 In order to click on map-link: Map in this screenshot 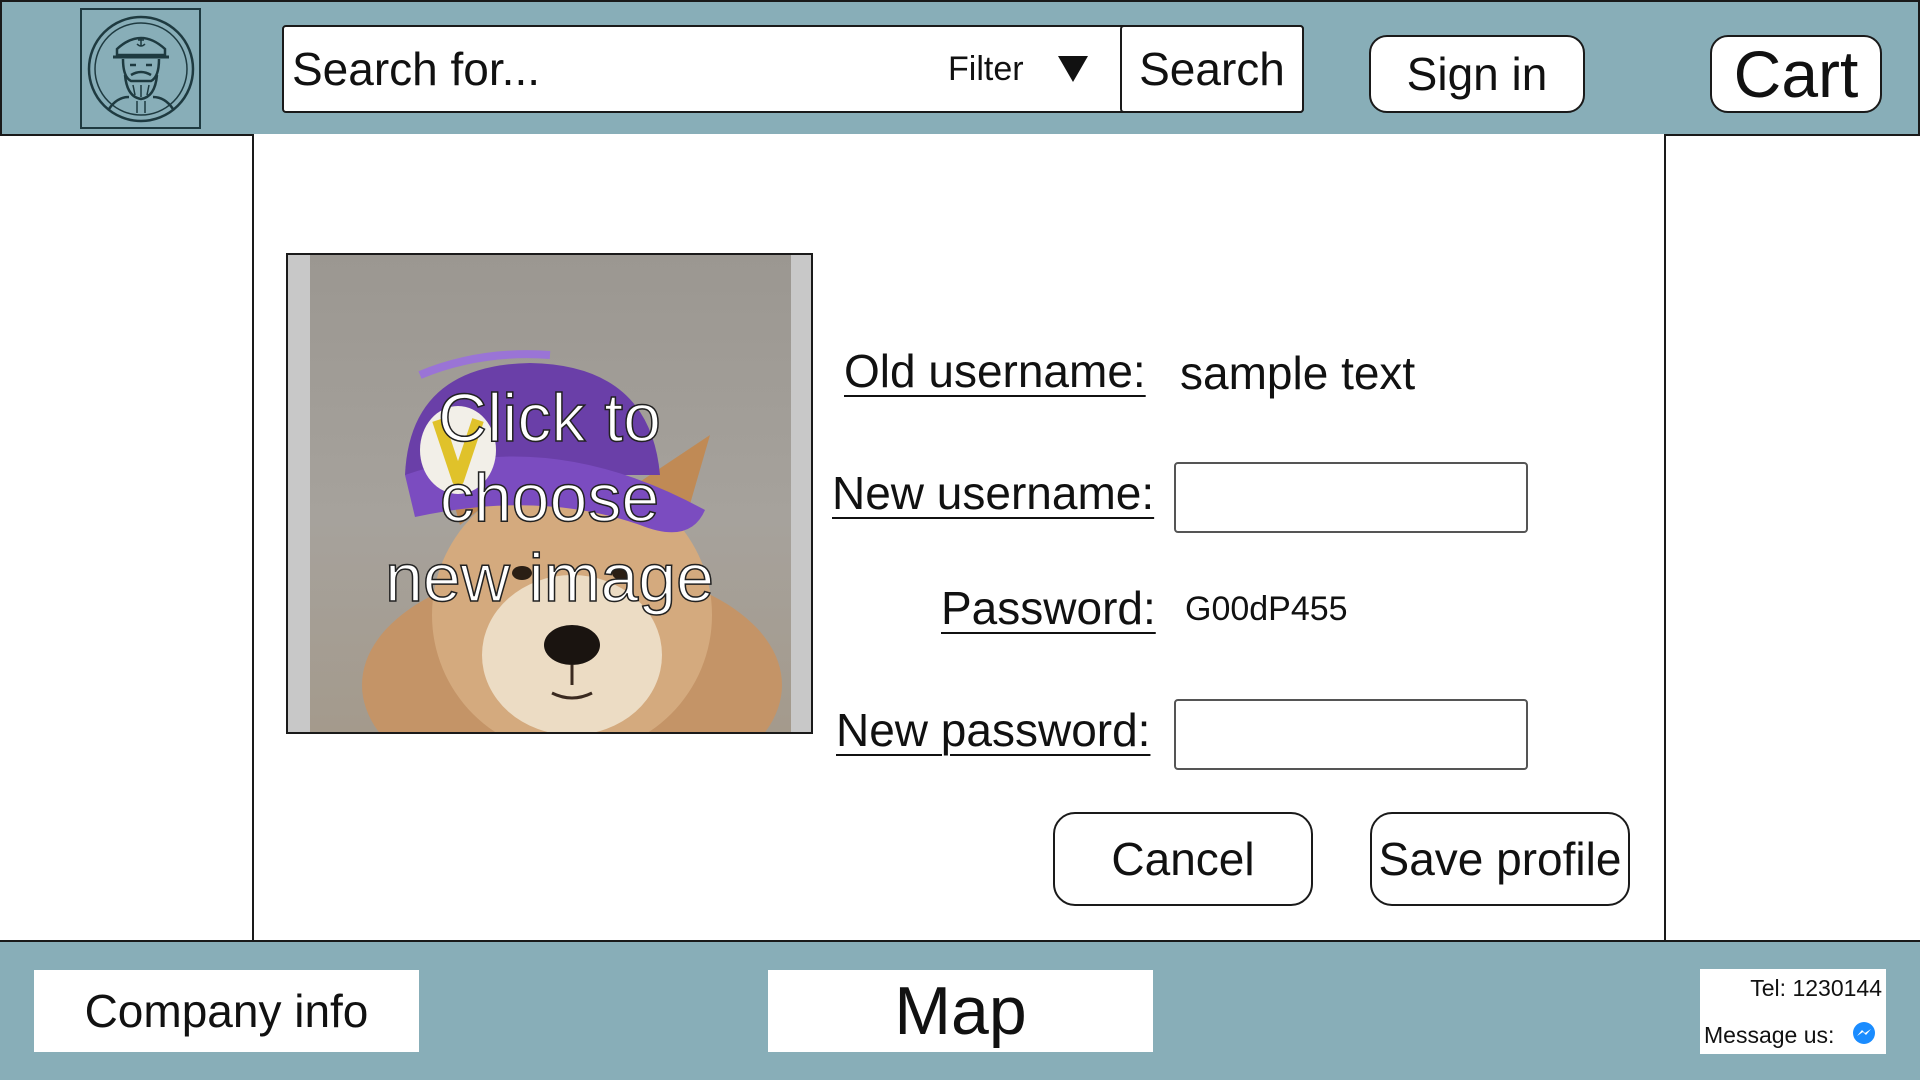, I will do `click(960, 1011)`.